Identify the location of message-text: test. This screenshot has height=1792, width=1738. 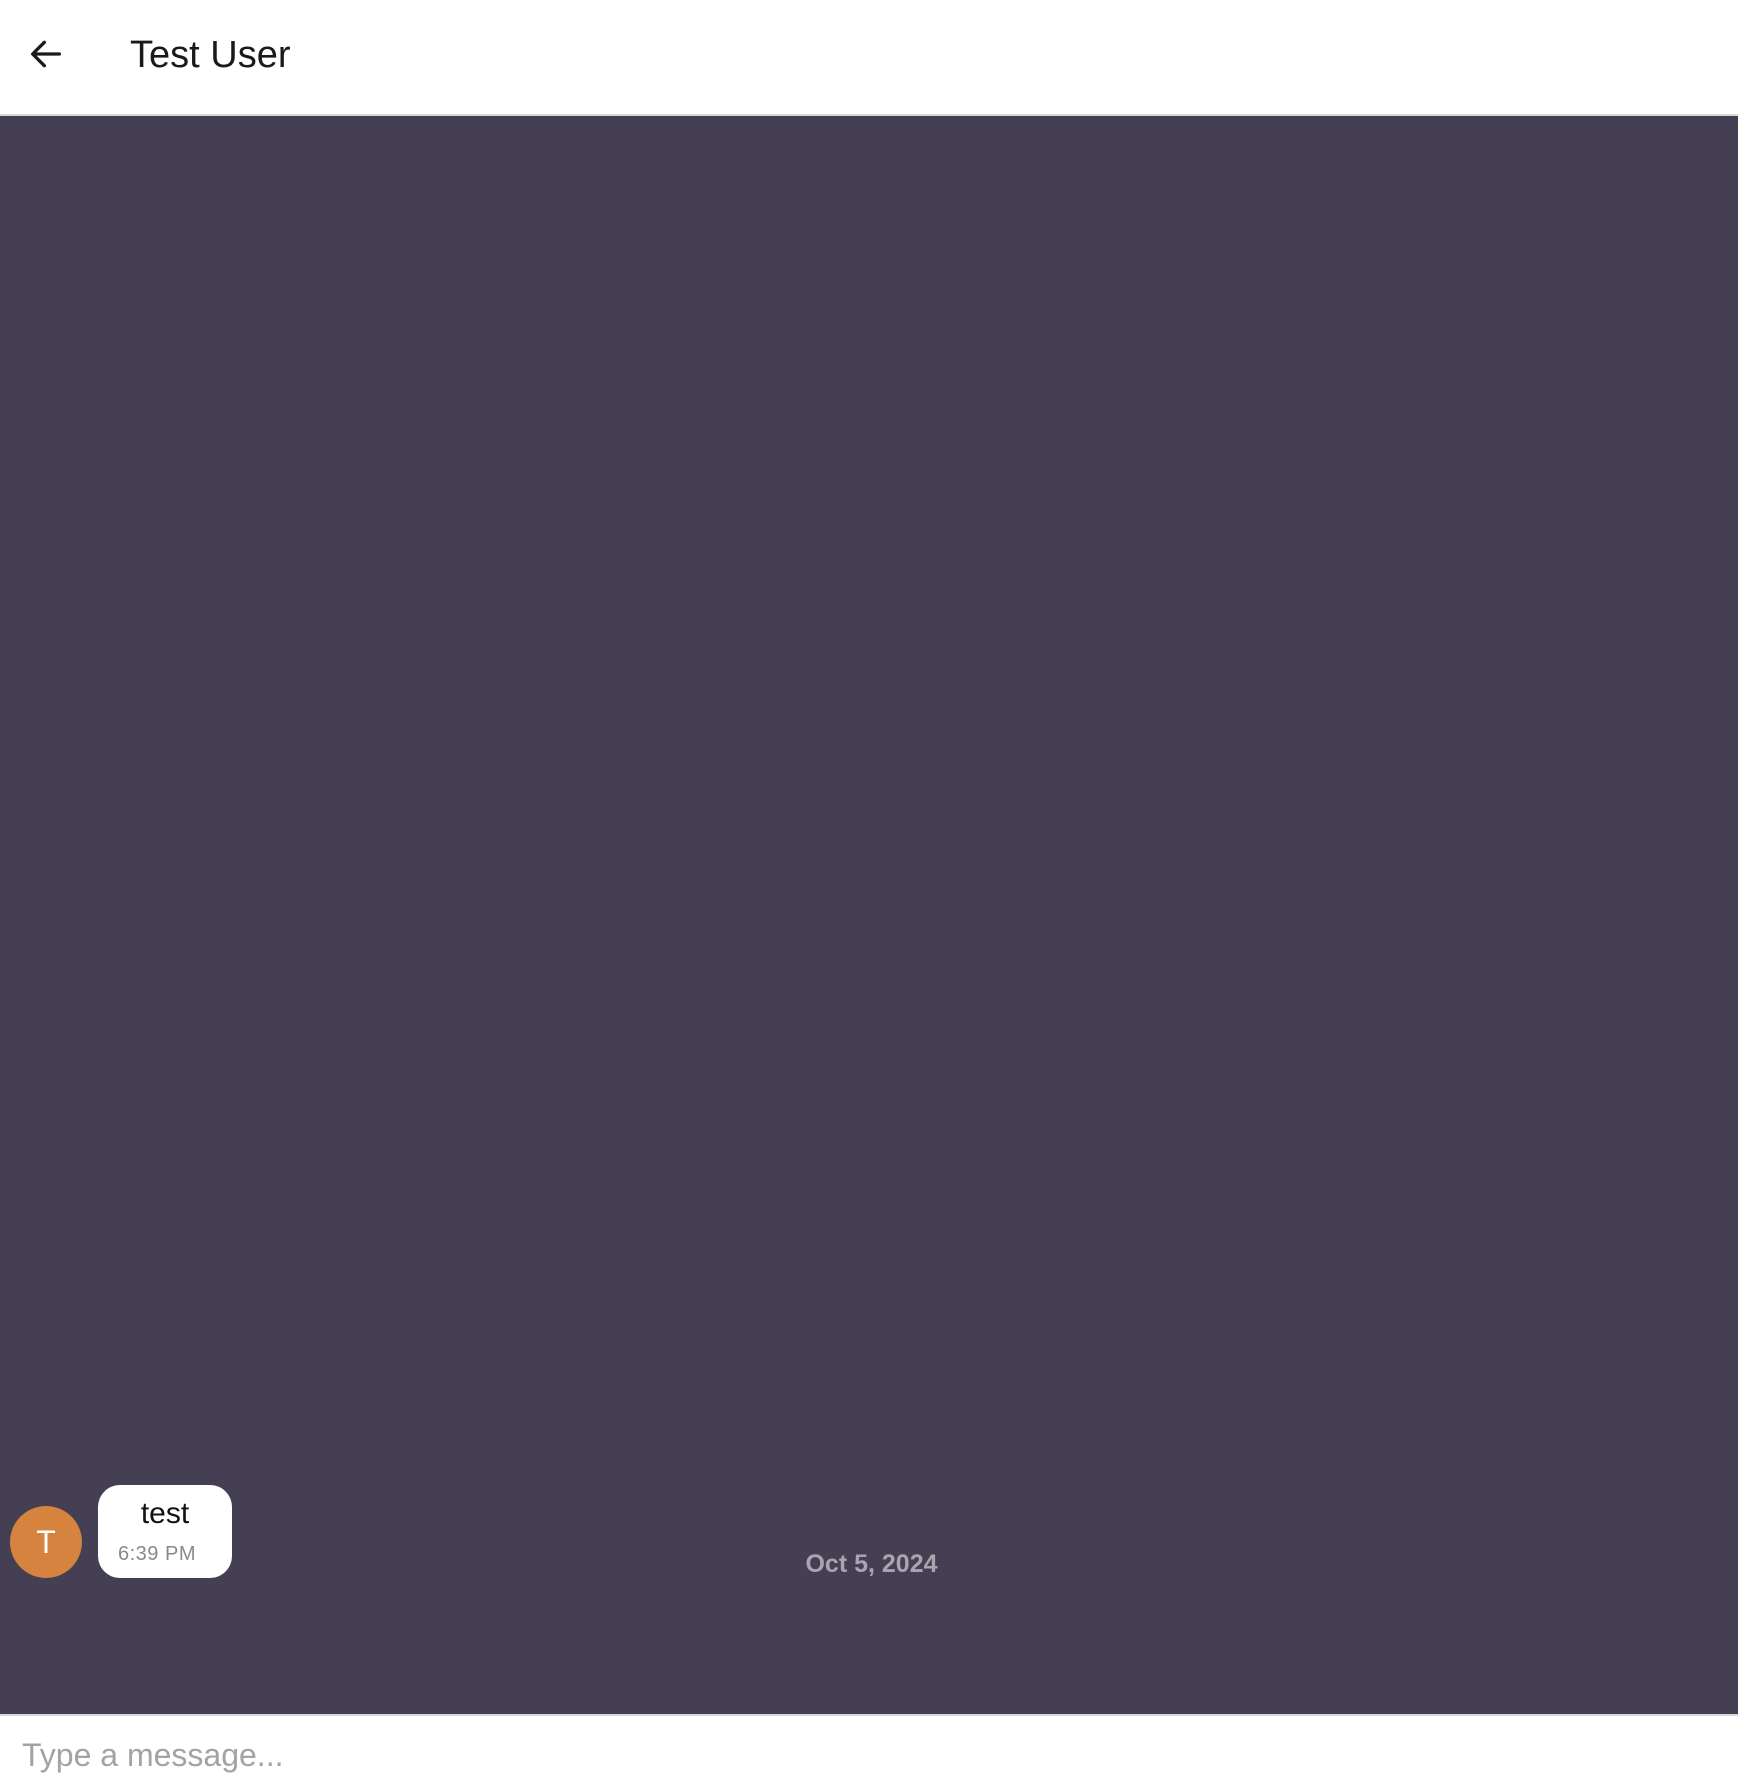
(165, 1513).